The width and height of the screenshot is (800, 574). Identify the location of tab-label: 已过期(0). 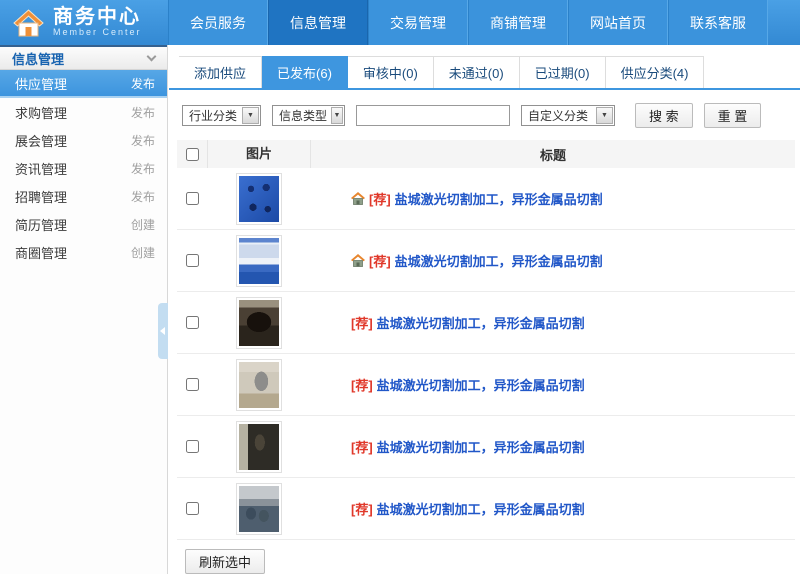
(562, 73).